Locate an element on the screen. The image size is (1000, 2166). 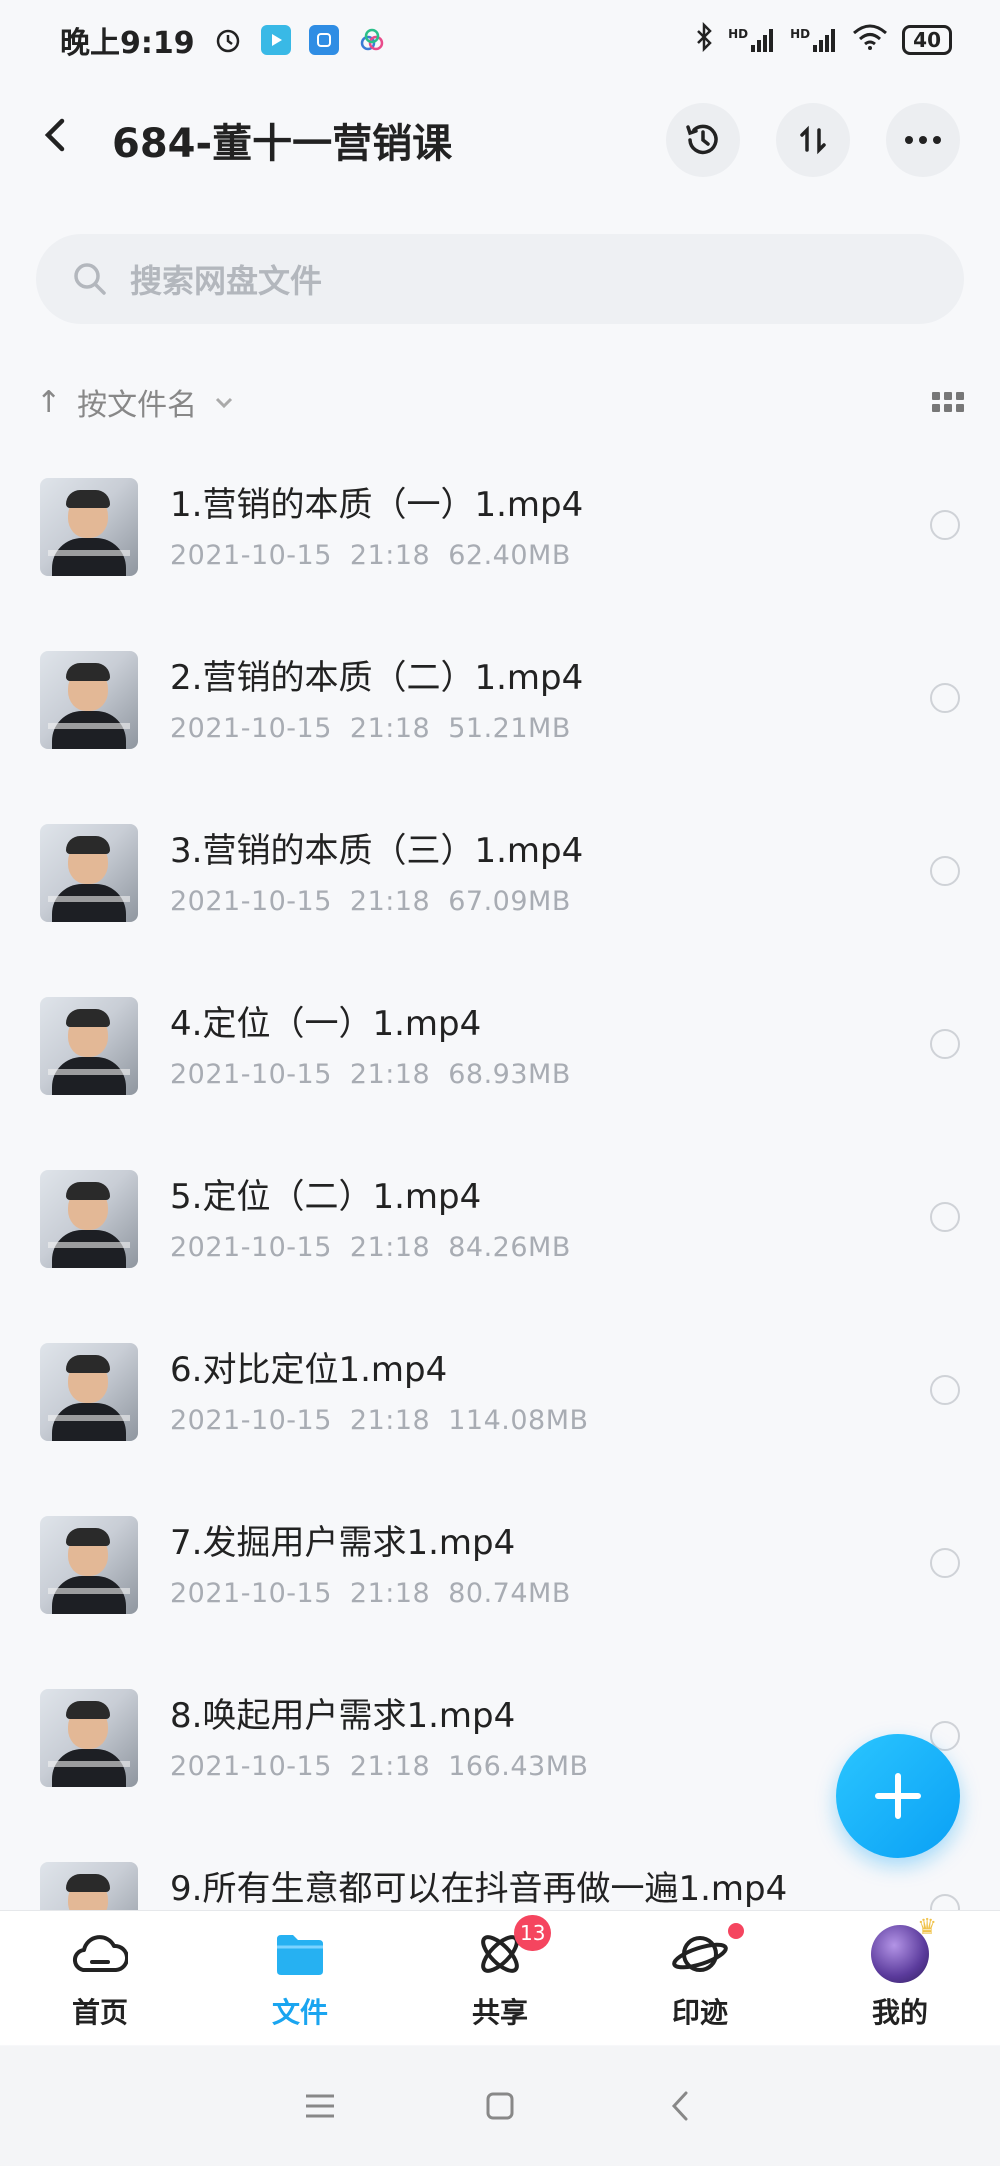
cloud-home-icon is located at coordinates (100, 1954).